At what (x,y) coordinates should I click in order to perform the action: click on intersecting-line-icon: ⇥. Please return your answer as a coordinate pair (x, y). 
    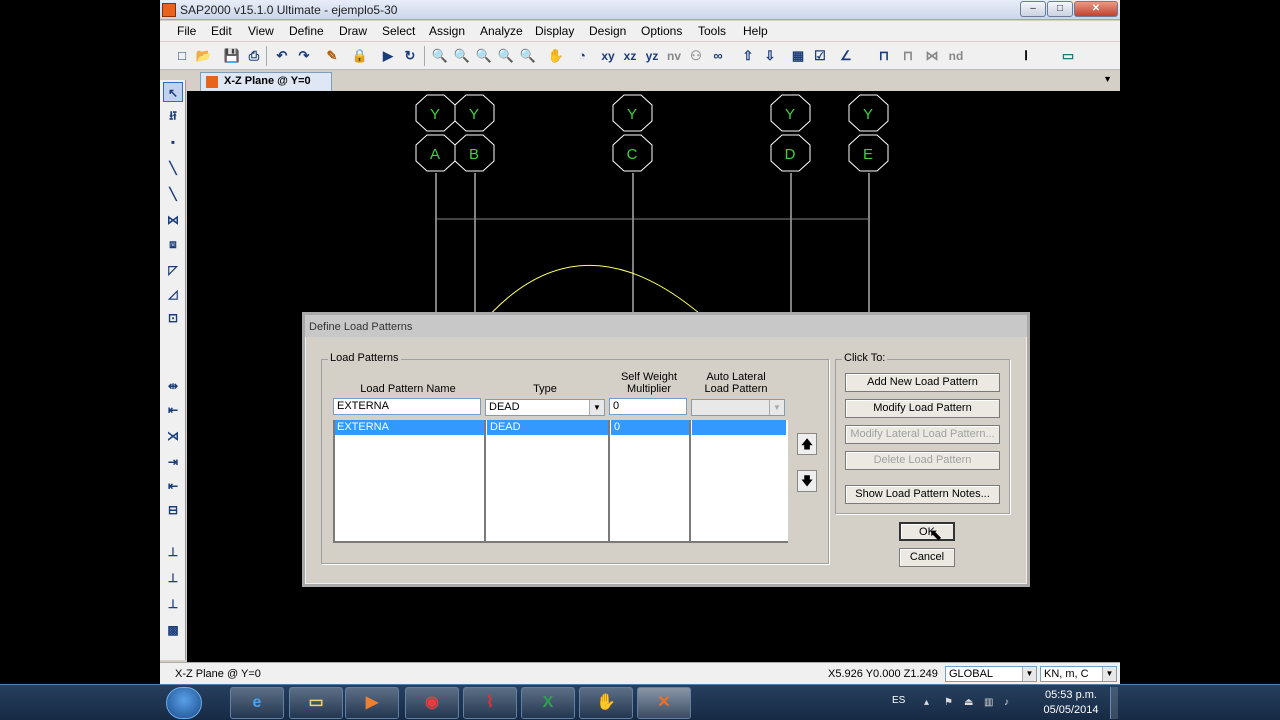
    Looking at the image, I should click on (173, 462).